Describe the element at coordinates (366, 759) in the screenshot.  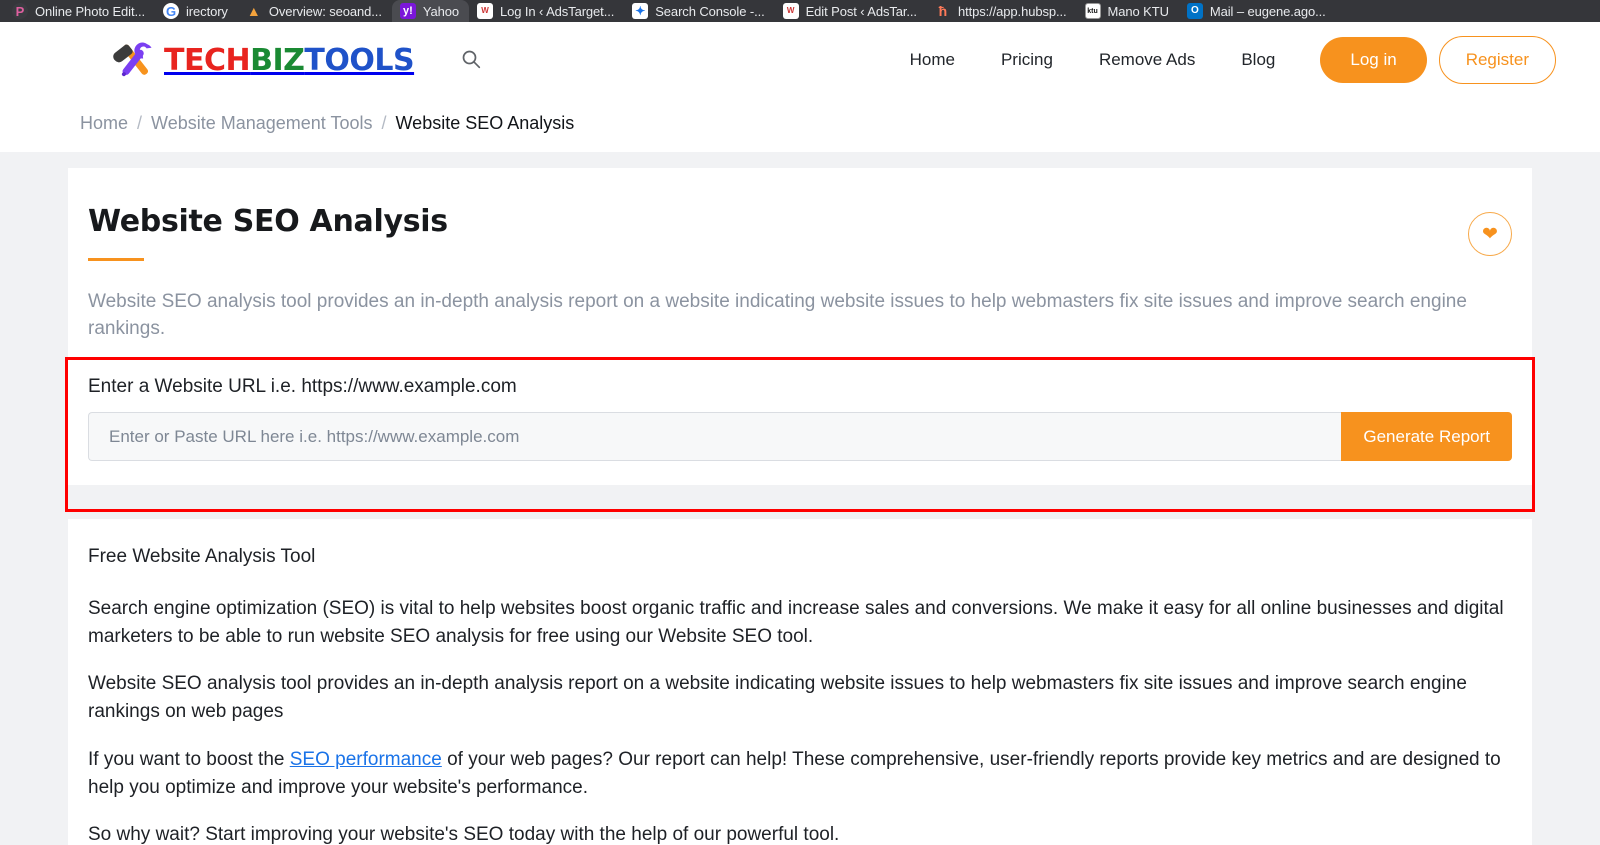
I see `seo-performance-link: SEO performance` at that location.